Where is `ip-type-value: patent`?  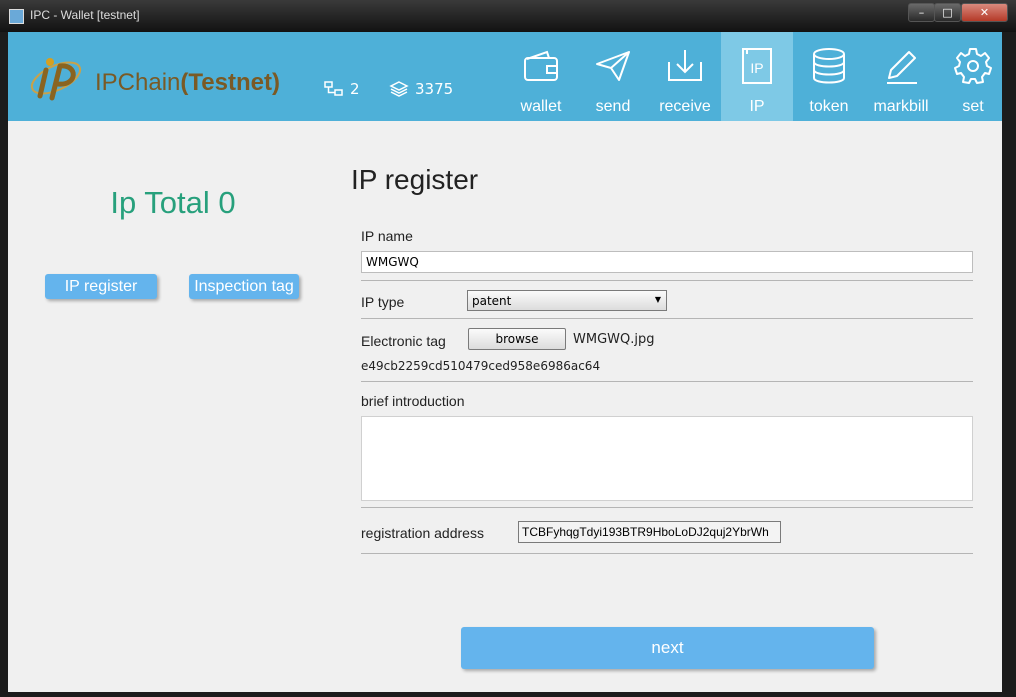 ip-type-value: patent is located at coordinates (492, 301).